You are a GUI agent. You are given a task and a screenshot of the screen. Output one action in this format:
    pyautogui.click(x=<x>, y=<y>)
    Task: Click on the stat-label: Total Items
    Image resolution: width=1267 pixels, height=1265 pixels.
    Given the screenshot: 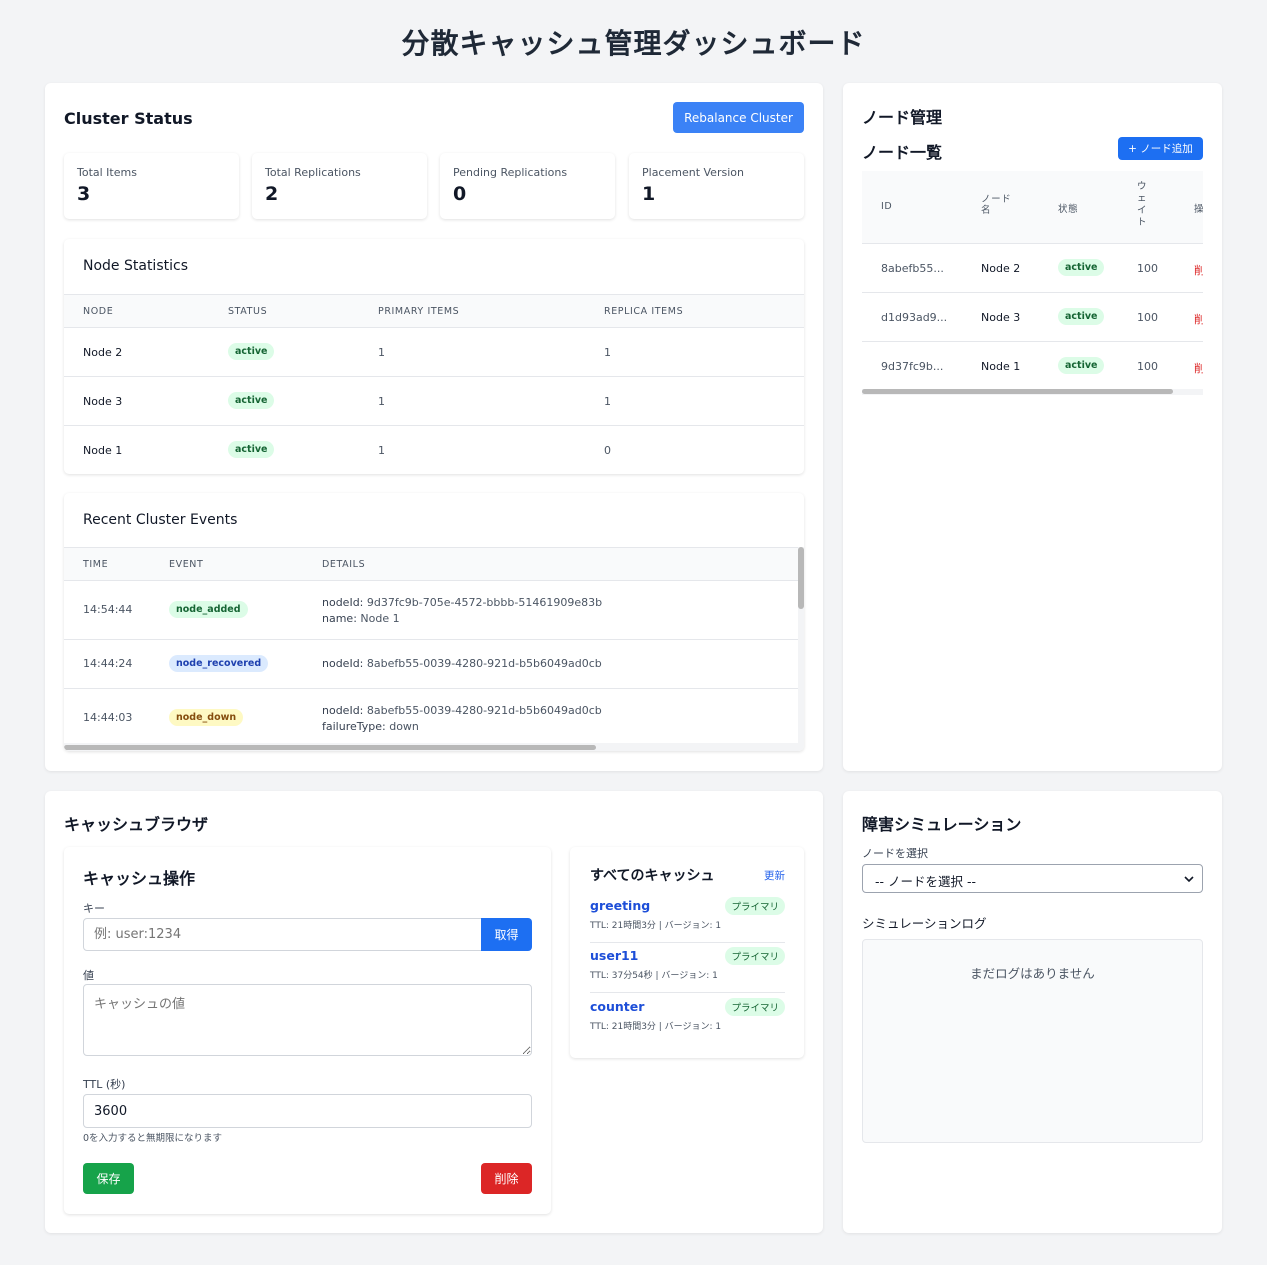 What is the action you would take?
    pyautogui.click(x=107, y=172)
    